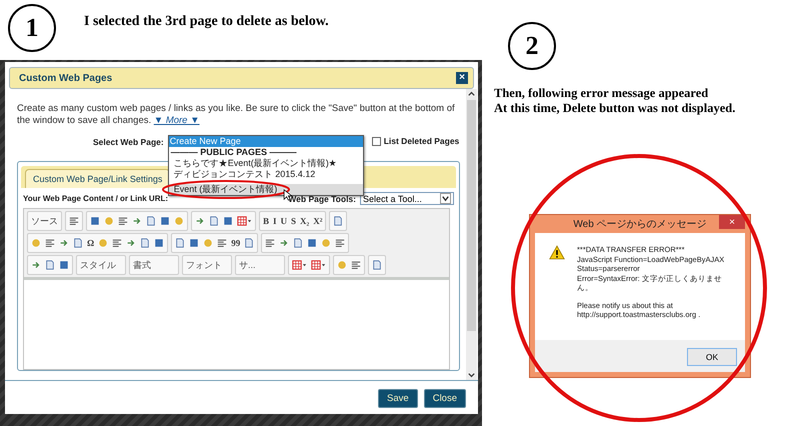  I want to click on dropdown-option: Create New Page, so click(265, 141).